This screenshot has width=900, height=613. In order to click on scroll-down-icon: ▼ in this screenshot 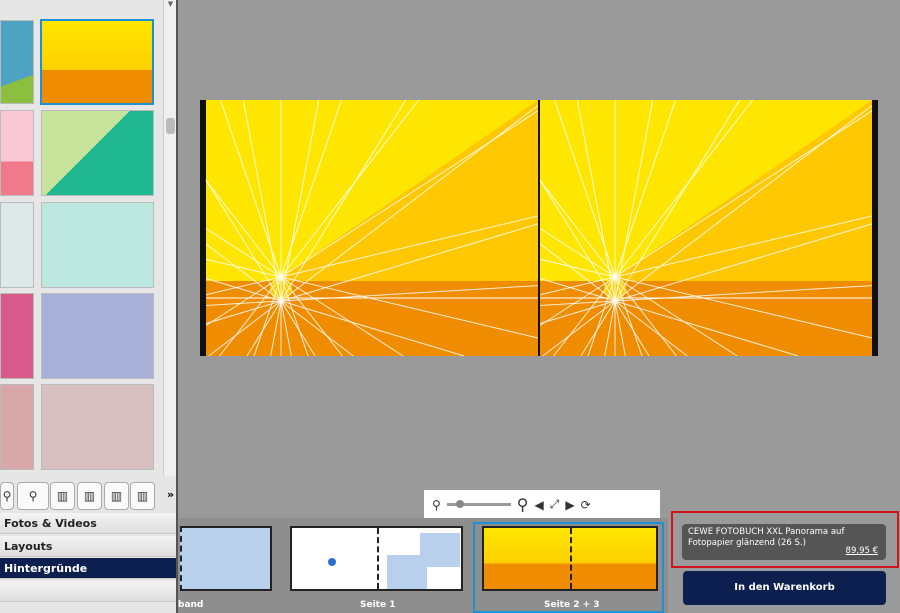, I will do `click(170, 4)`.